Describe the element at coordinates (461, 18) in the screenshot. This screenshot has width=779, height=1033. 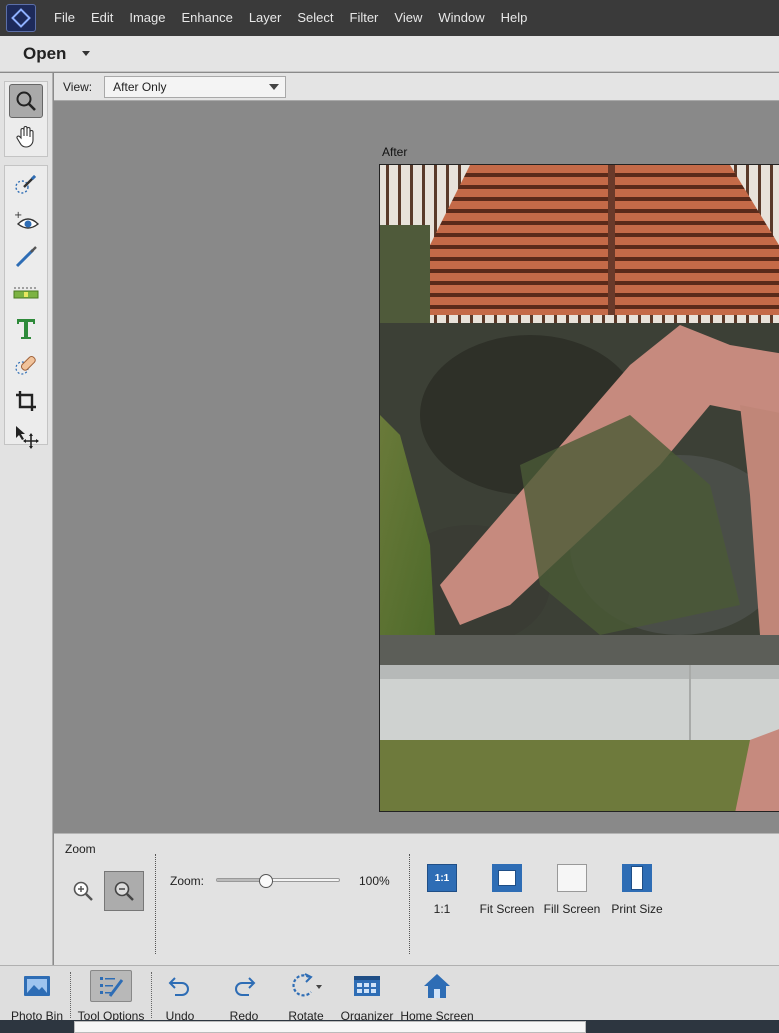
I see `menu-window: Window` at that location.